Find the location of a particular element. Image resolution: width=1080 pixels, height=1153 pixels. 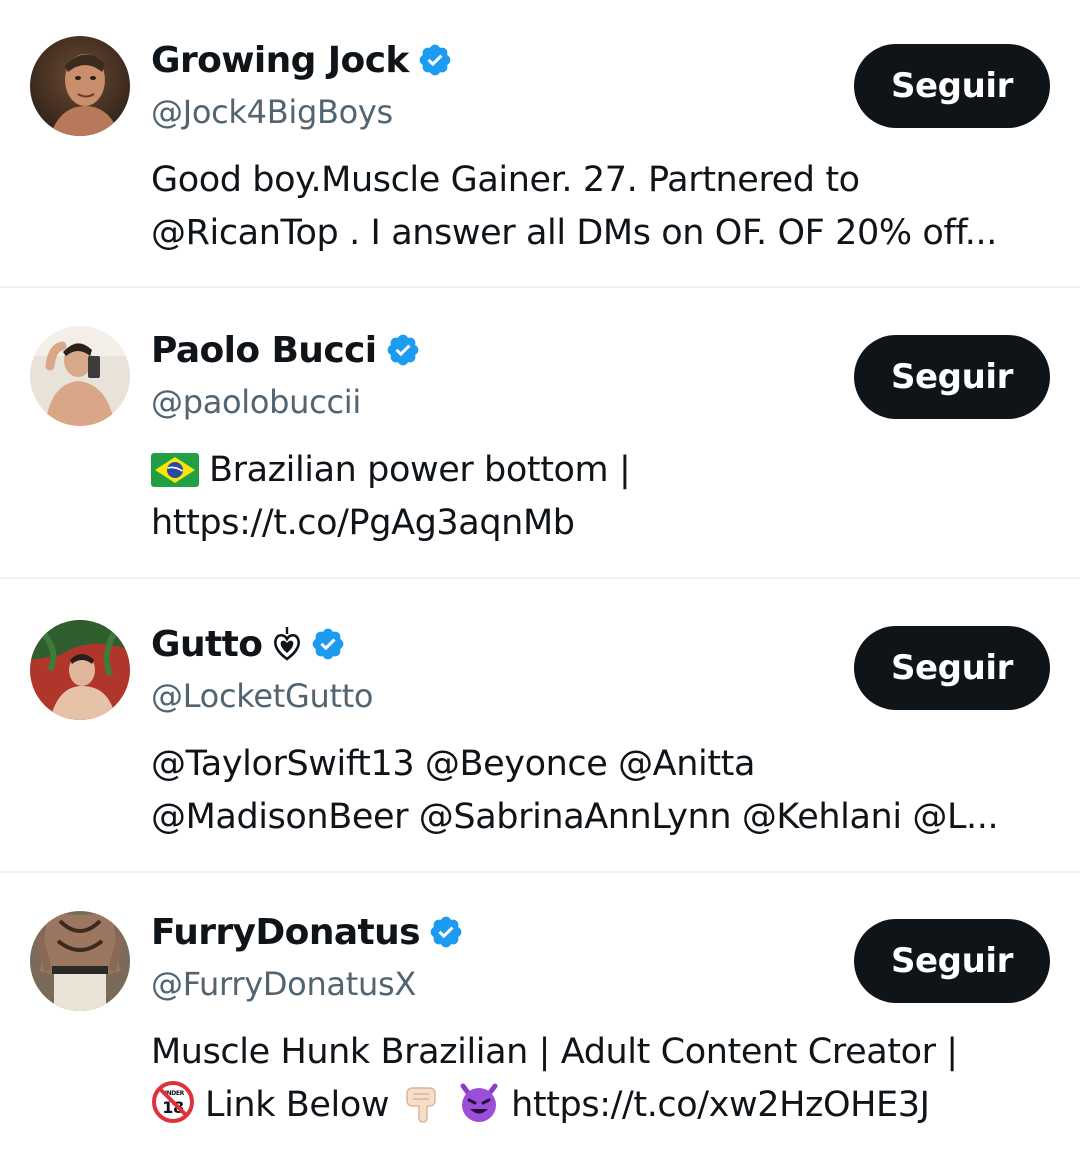

no-under-18-icon: UNDER 18 is located at coordinates (173, 1102).